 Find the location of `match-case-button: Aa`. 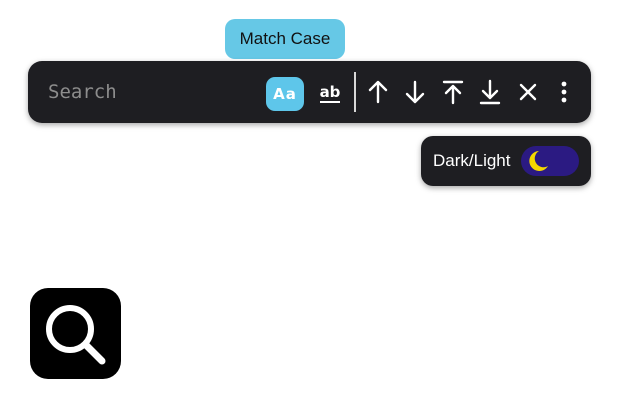

match-case-button: Aa is located at coordinates (285, 94).